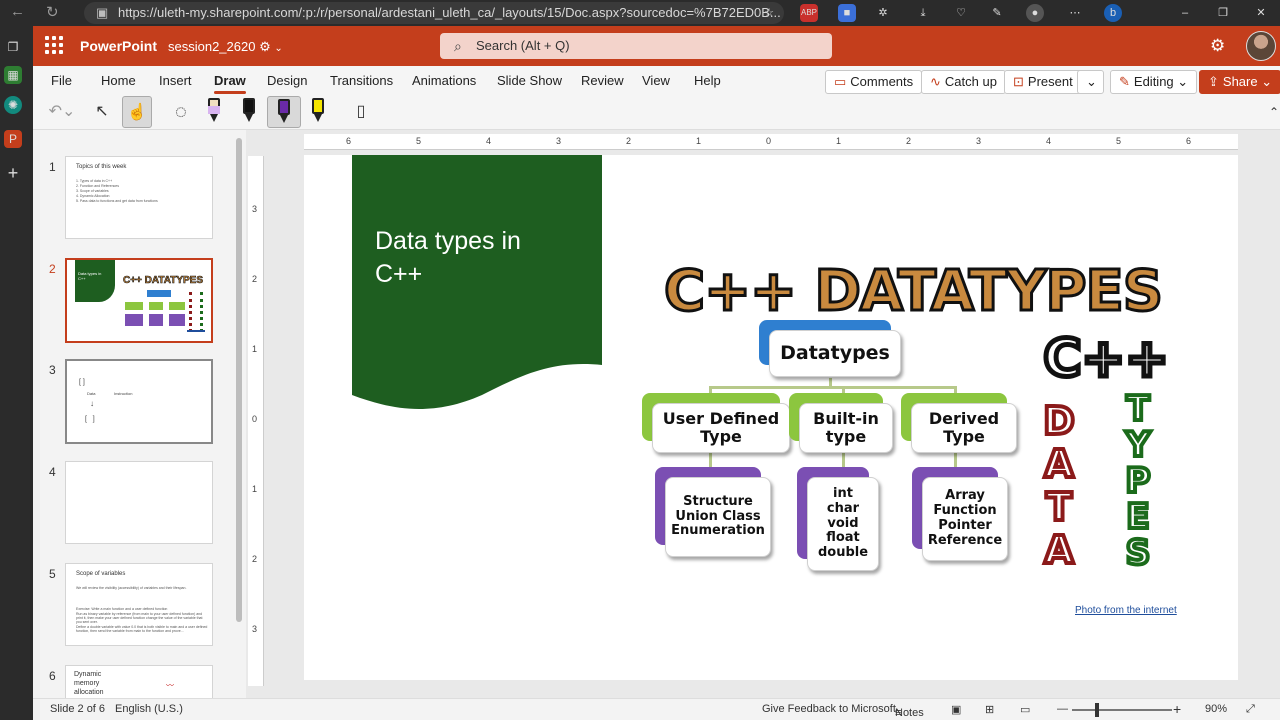  I want to click on add-sidebar-icon: +, so click(13, 173).